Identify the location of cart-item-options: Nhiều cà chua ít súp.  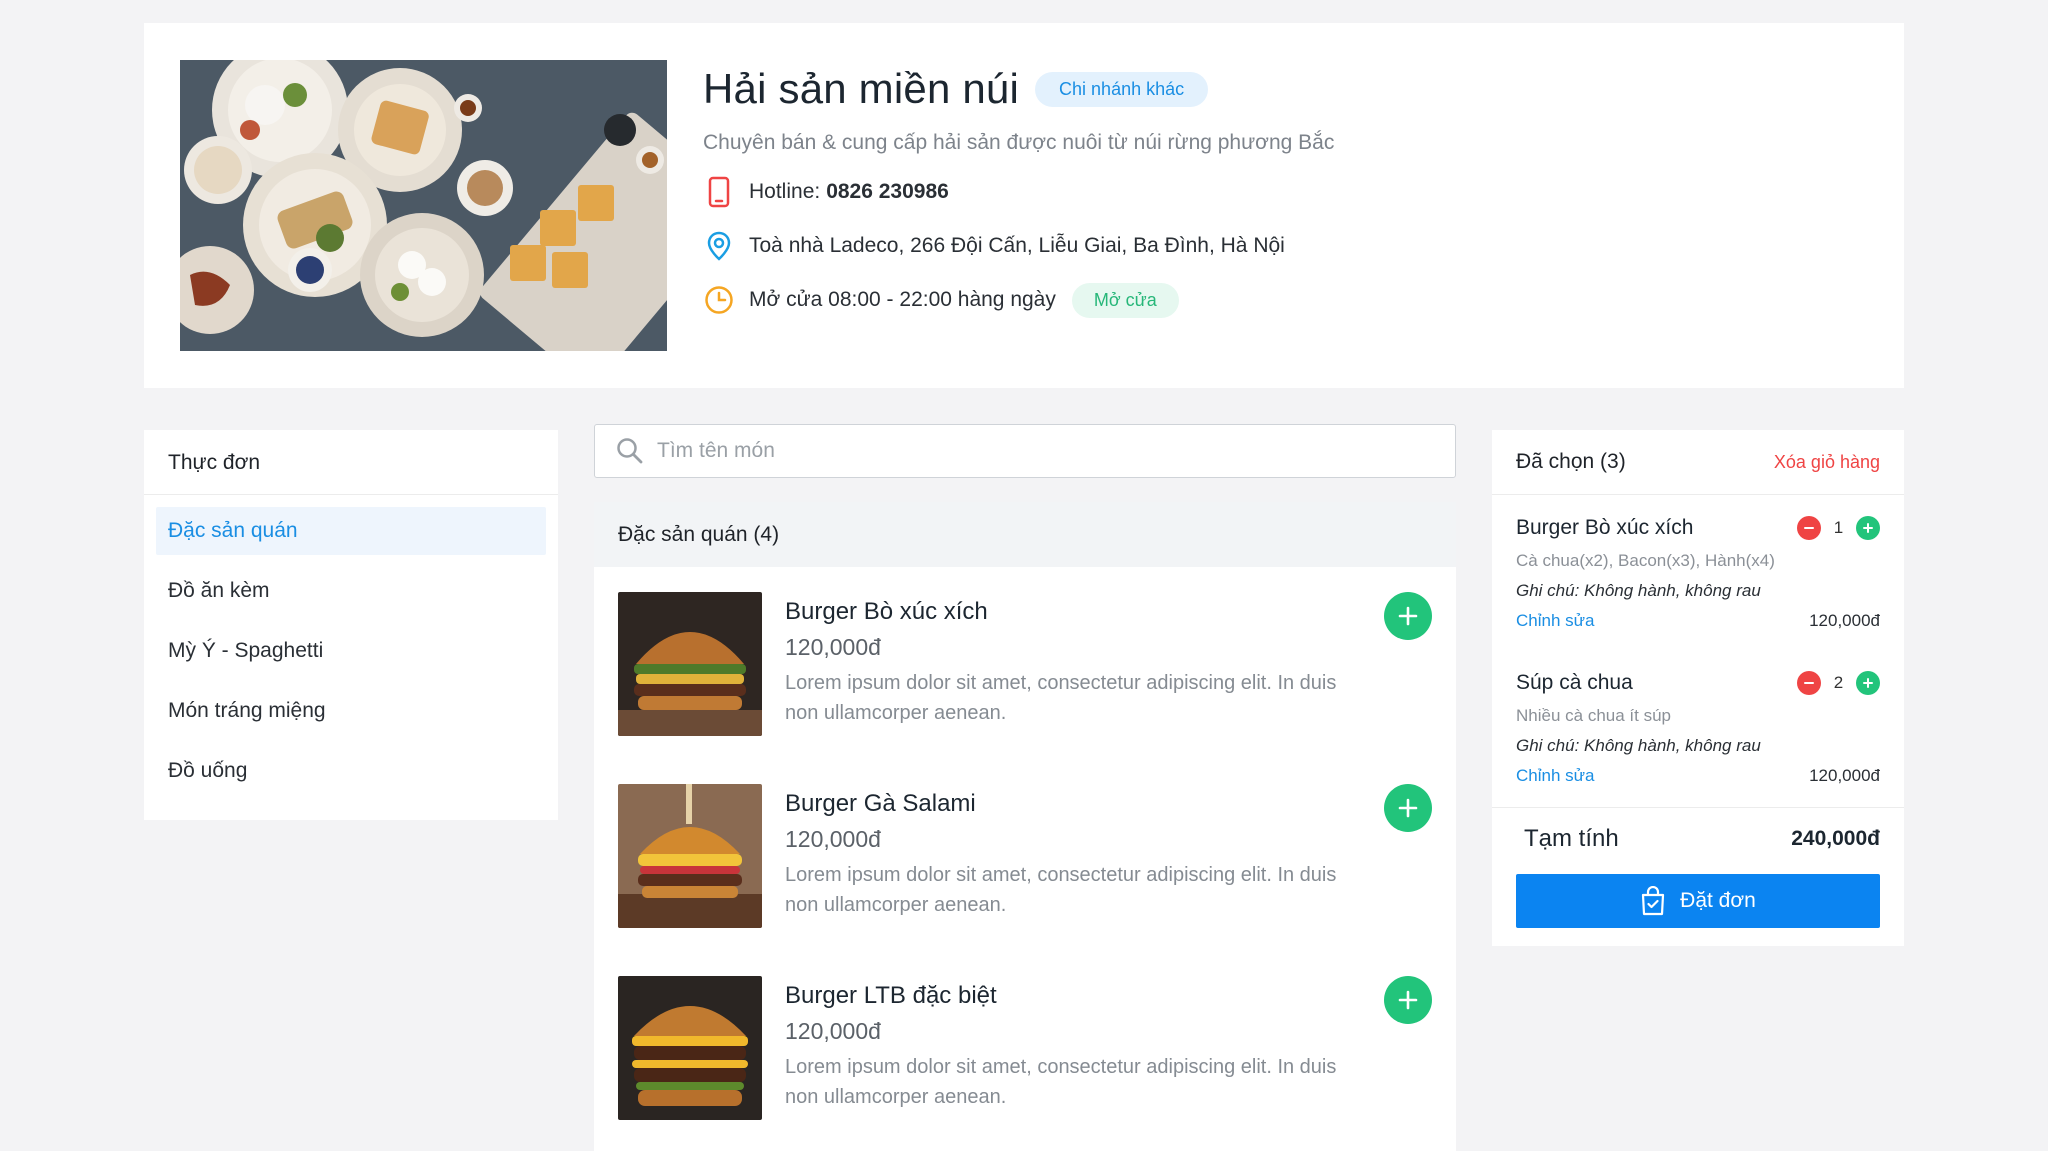
(1593, 715).